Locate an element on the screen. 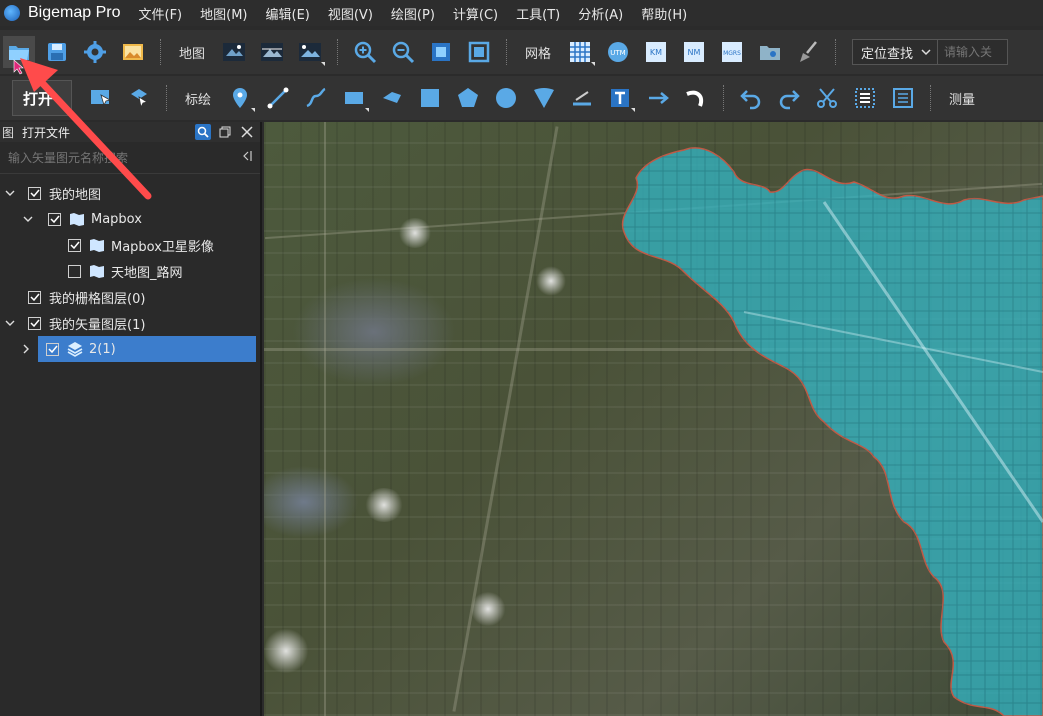 The width and height of the screenshot is (1043, 716). mgrs-grid-button: MGRS is located at coordinates (732, 52).